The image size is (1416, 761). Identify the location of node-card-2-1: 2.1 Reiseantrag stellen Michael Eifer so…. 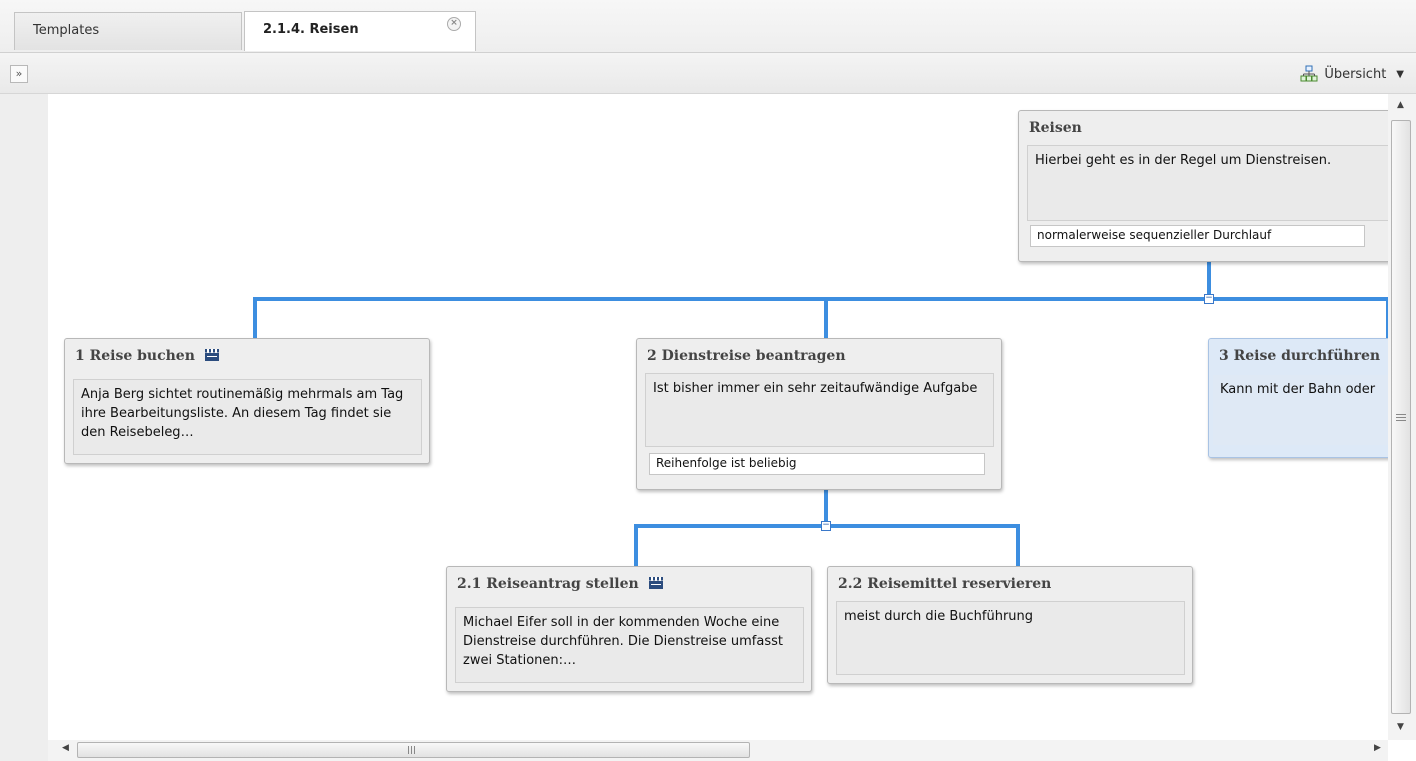
(629, 629).